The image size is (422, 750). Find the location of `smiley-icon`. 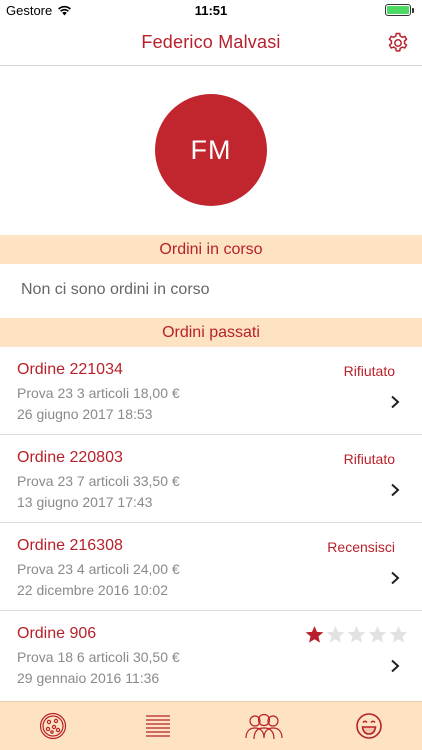

smiley-icon is located at coordinates (369, 726).